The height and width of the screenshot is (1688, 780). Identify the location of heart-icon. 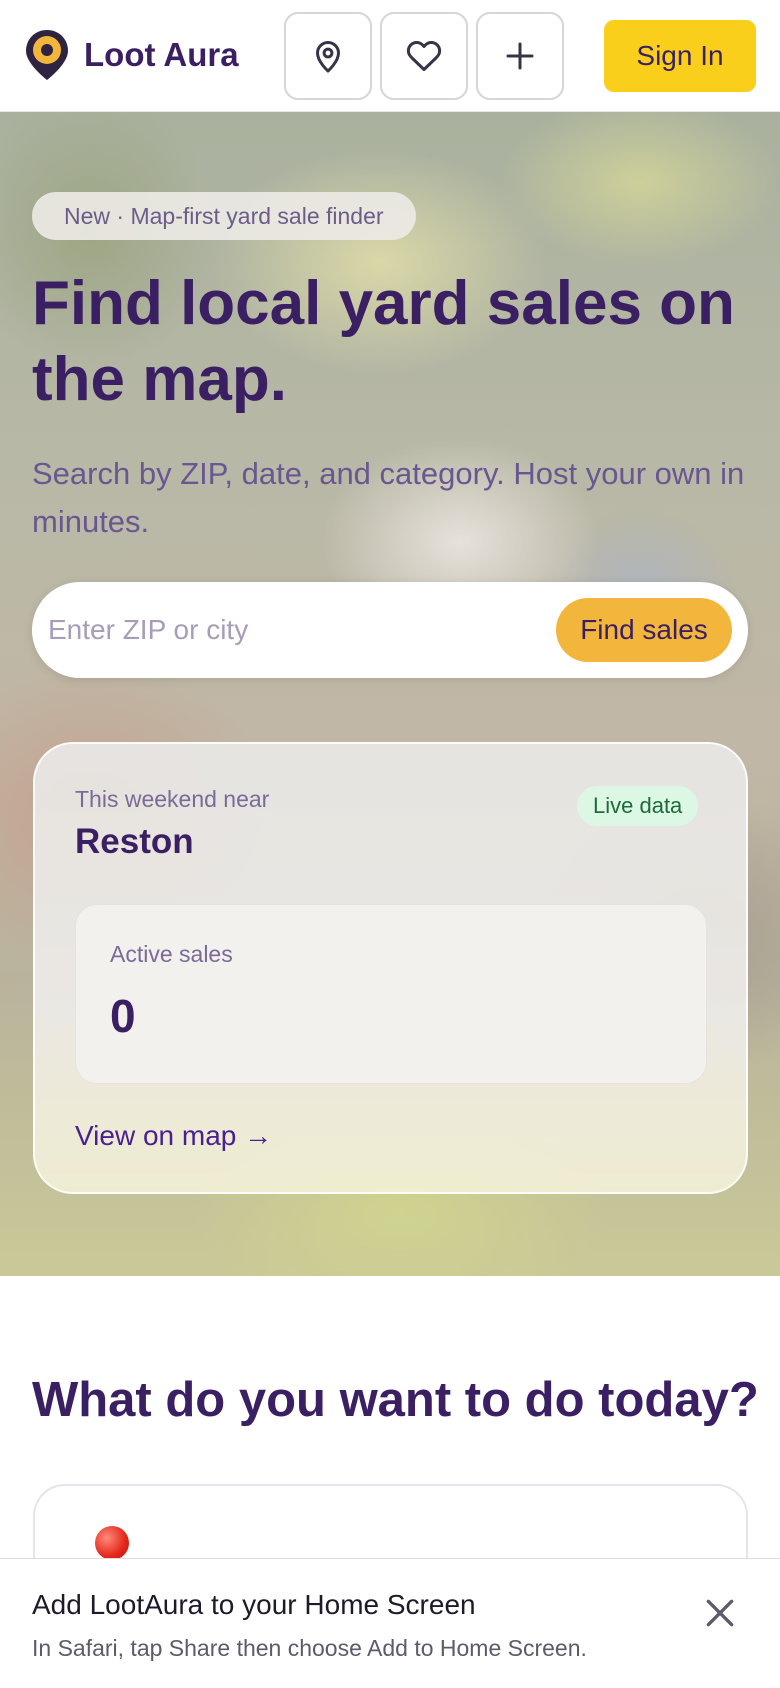
(424, 55).